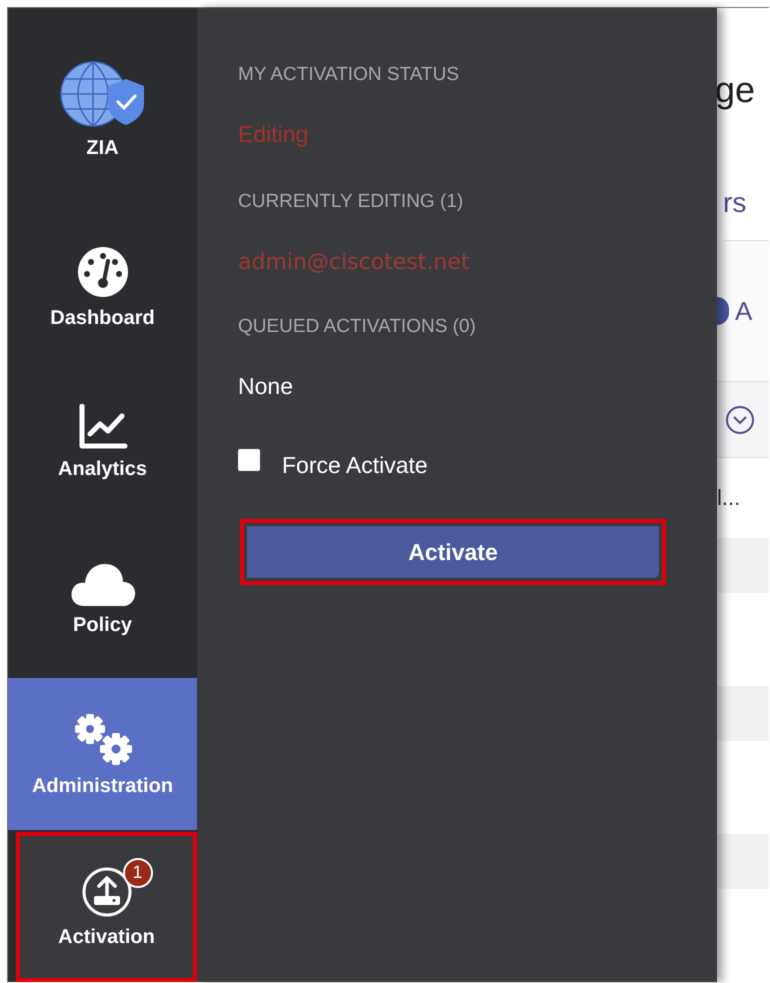  Describe the element at coordinates (273, 134) in the screenshot. I see `status-text: Editing` at that location.